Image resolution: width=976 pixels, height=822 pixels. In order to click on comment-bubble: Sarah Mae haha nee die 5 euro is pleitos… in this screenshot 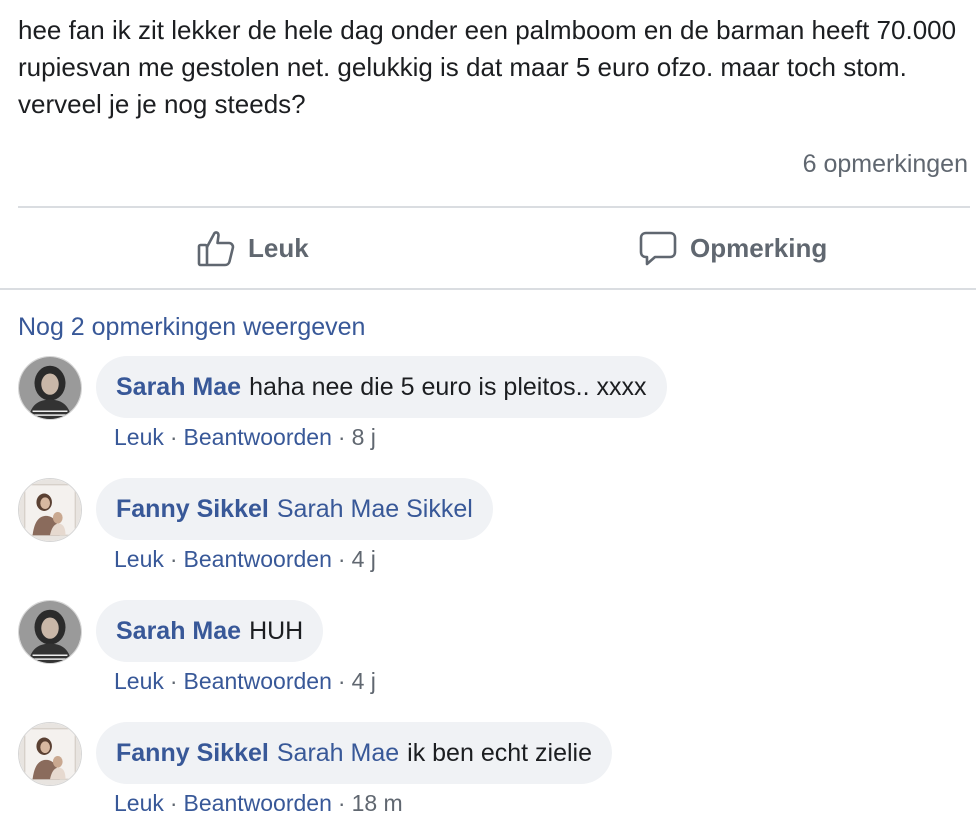, I will do `click(381, 387)`.